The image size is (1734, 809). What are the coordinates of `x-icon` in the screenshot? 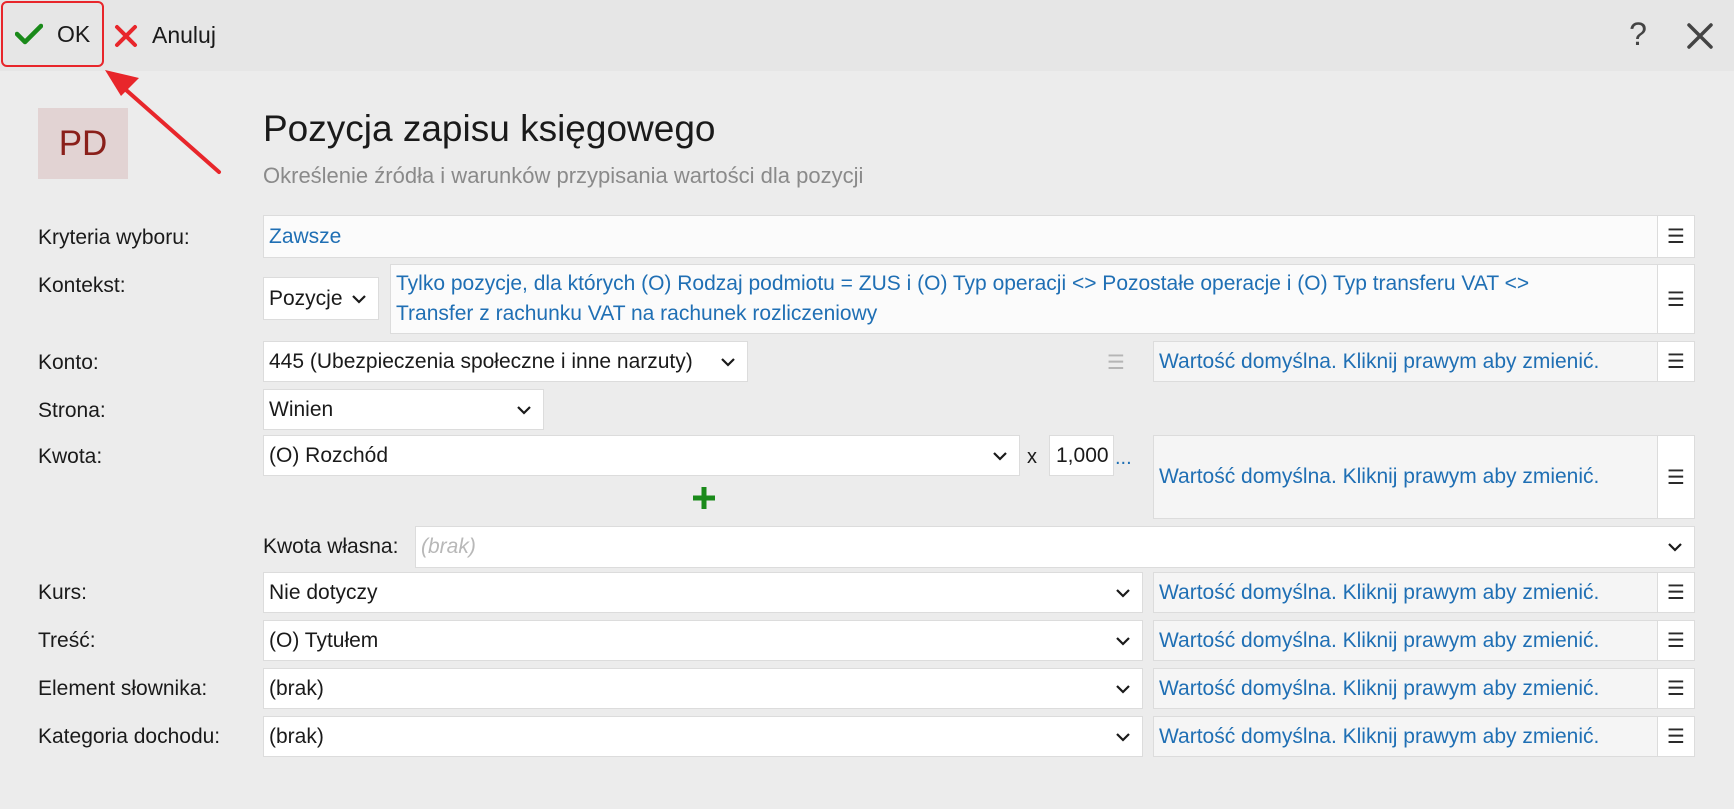 It's located at (126, 35).